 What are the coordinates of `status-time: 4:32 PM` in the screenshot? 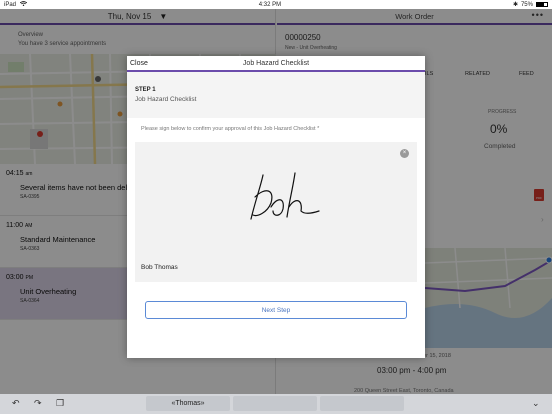 It's located at (270, 4).